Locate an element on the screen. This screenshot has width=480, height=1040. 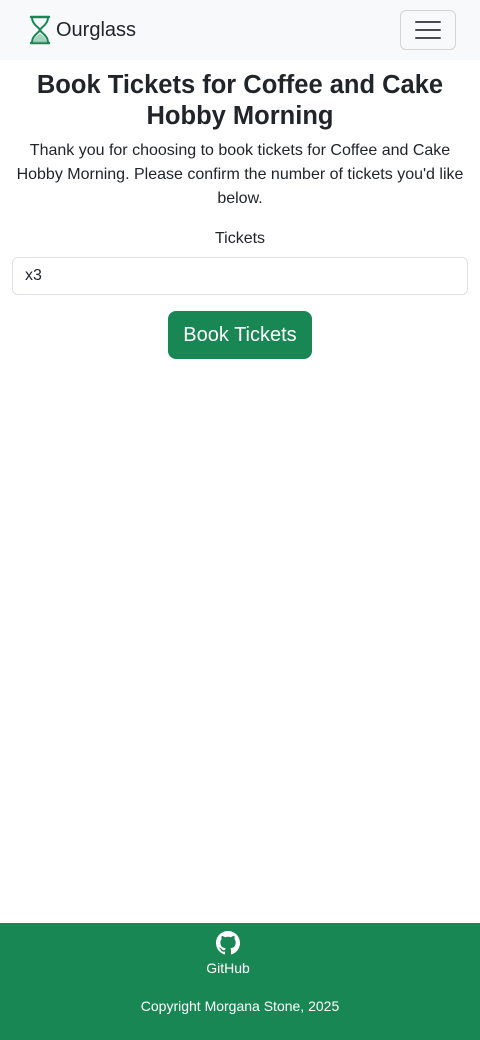
navbar: Ourglass is located at coordinates (240, 30).